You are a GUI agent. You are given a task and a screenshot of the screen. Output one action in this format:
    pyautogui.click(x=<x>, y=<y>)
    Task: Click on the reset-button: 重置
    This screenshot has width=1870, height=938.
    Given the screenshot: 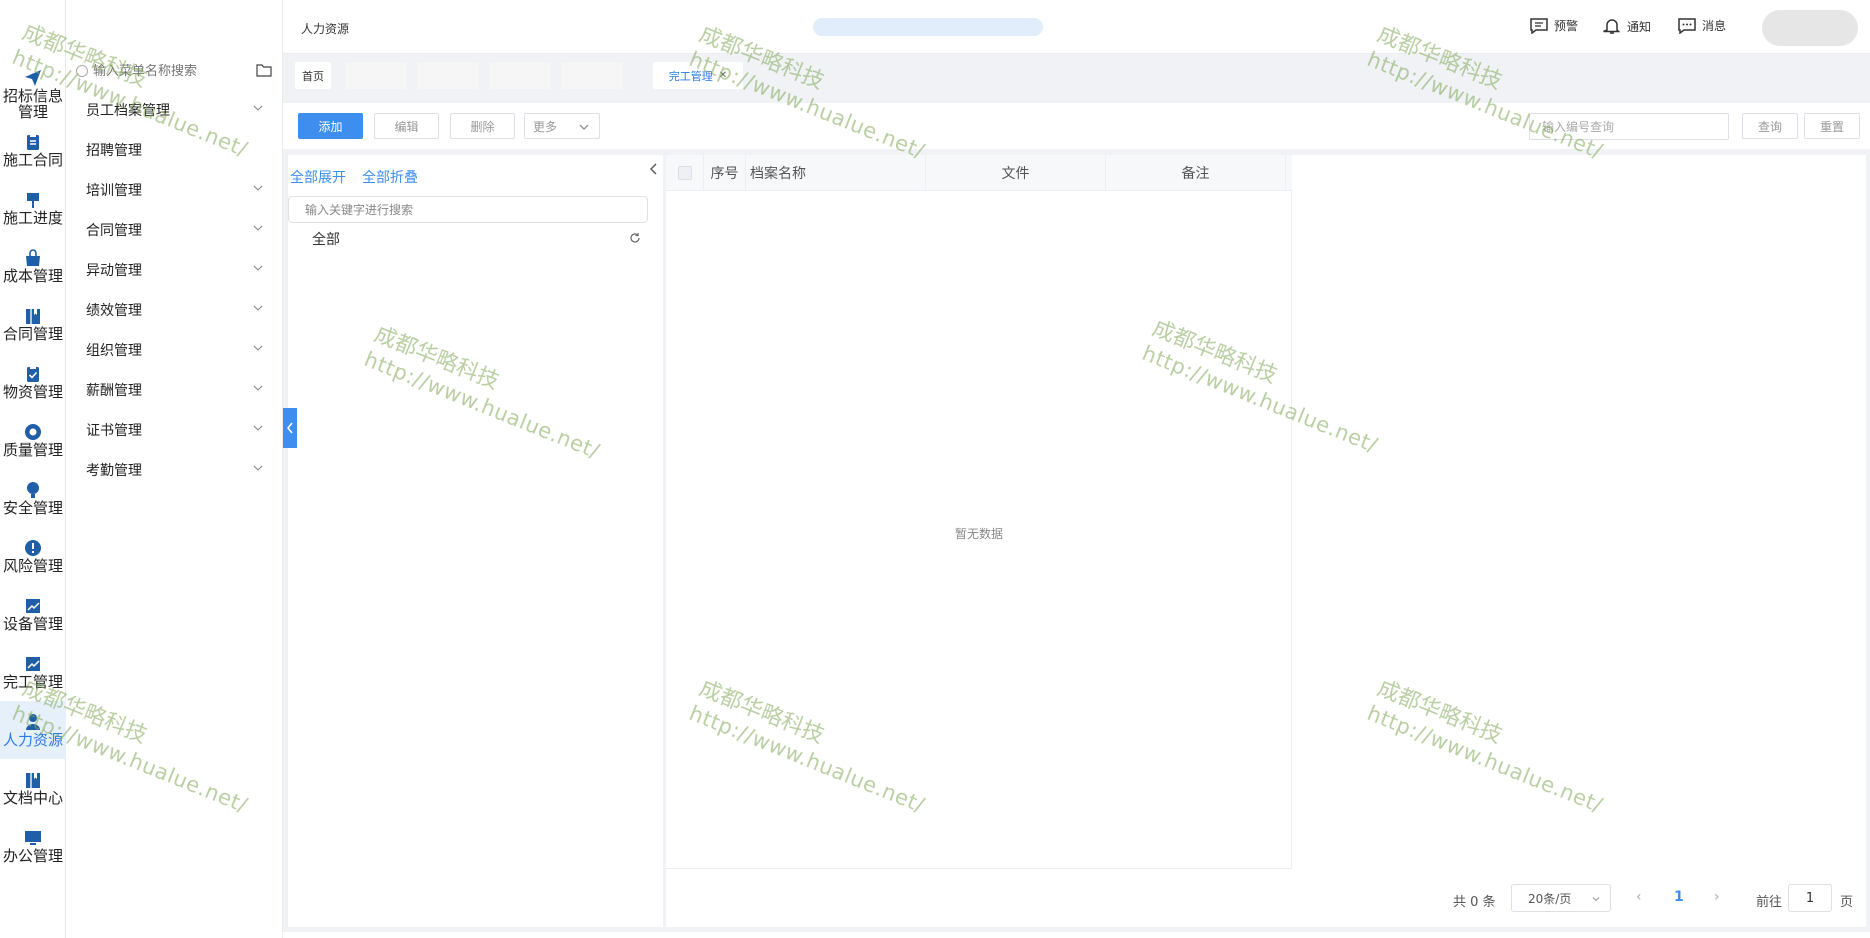 What is the action you would take?
    pyautogui.click(x=1832, y=126)
    